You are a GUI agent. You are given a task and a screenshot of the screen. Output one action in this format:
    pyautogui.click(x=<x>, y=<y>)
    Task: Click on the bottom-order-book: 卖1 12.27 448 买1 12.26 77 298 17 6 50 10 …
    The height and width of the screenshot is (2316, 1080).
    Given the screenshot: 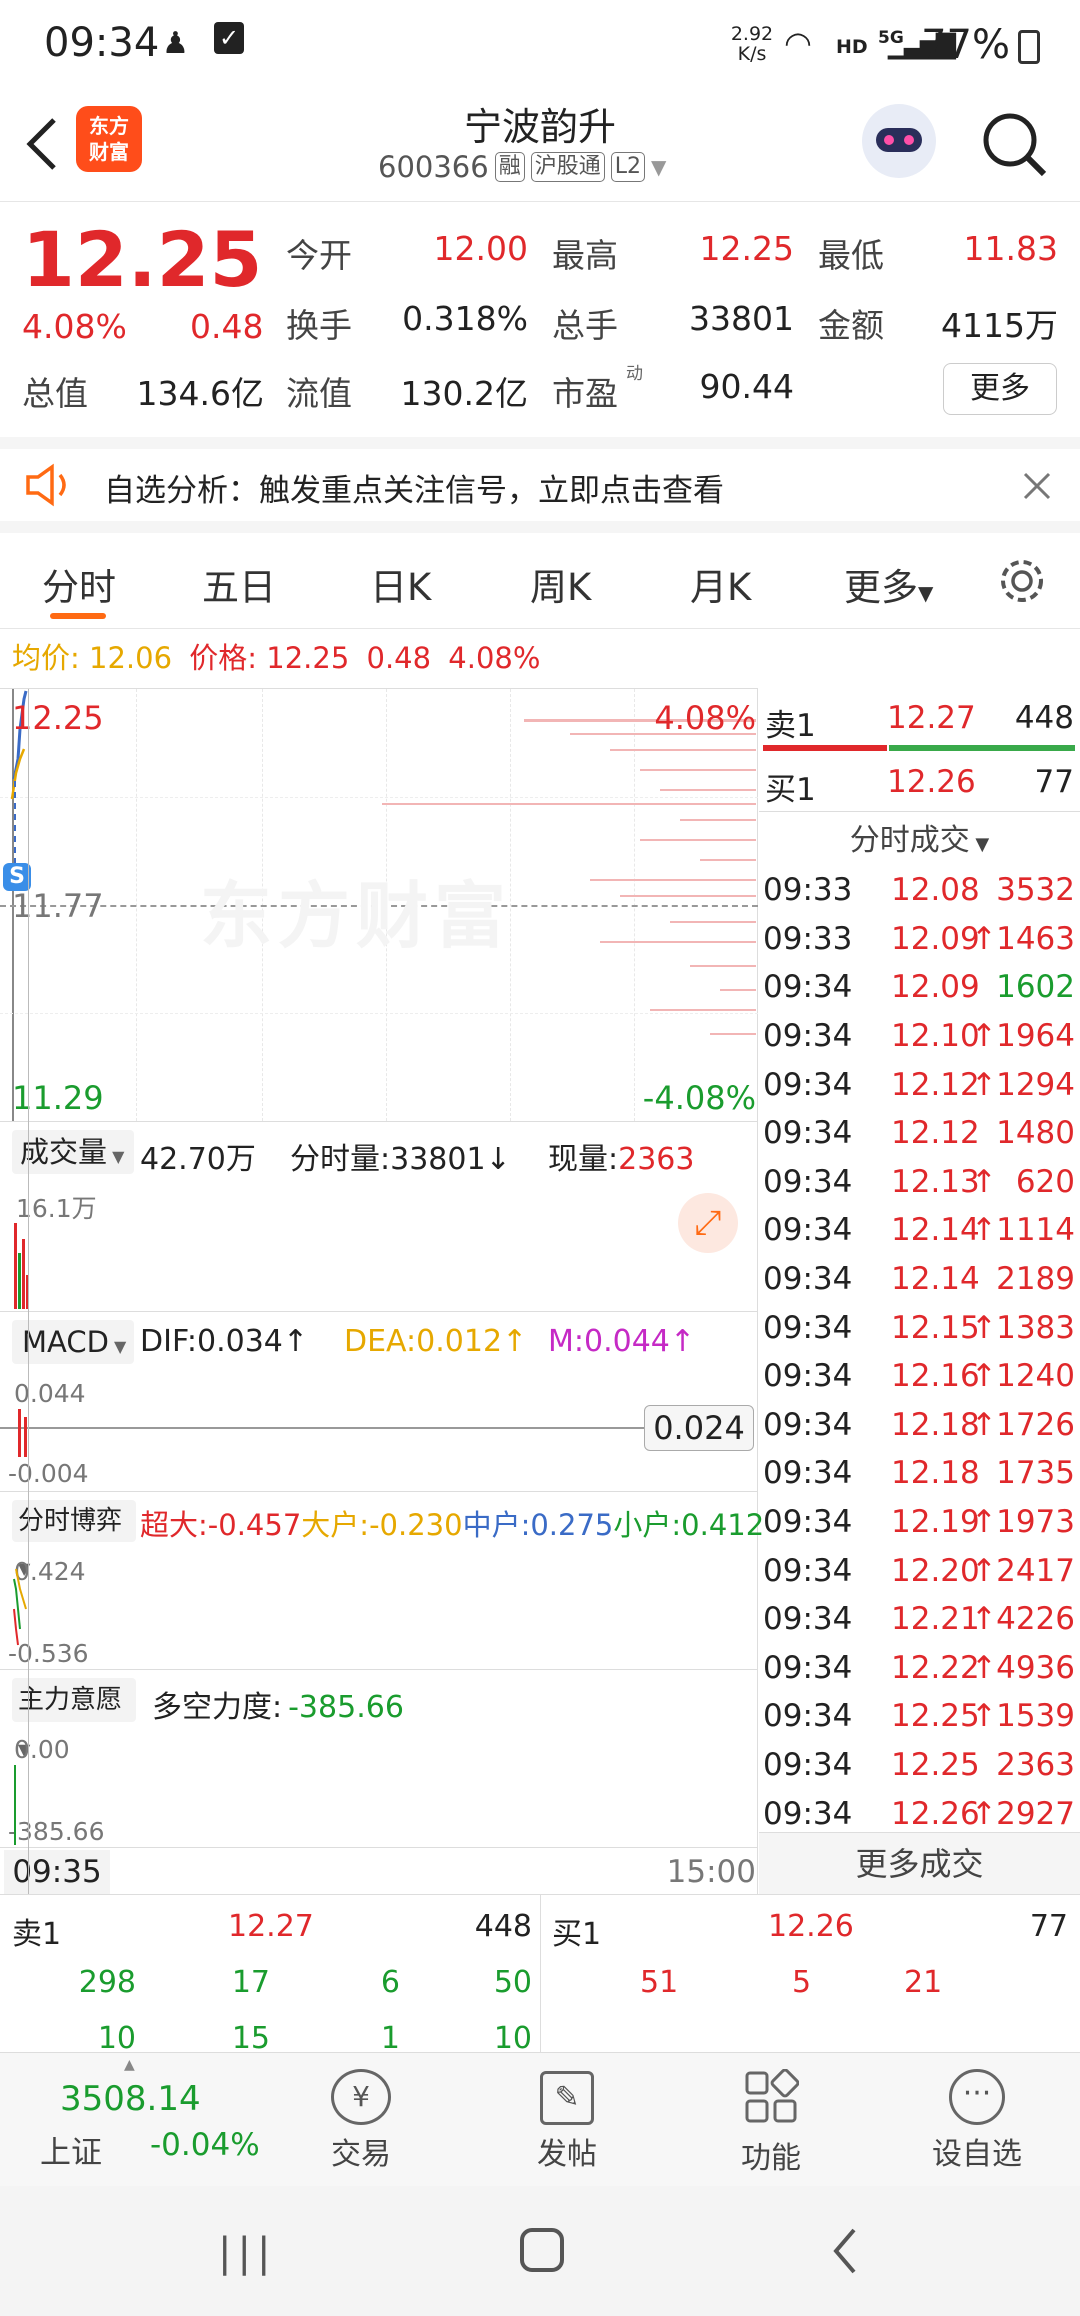 What is the action you would take?
    pyautogui.click(x=540, y=1975)
    